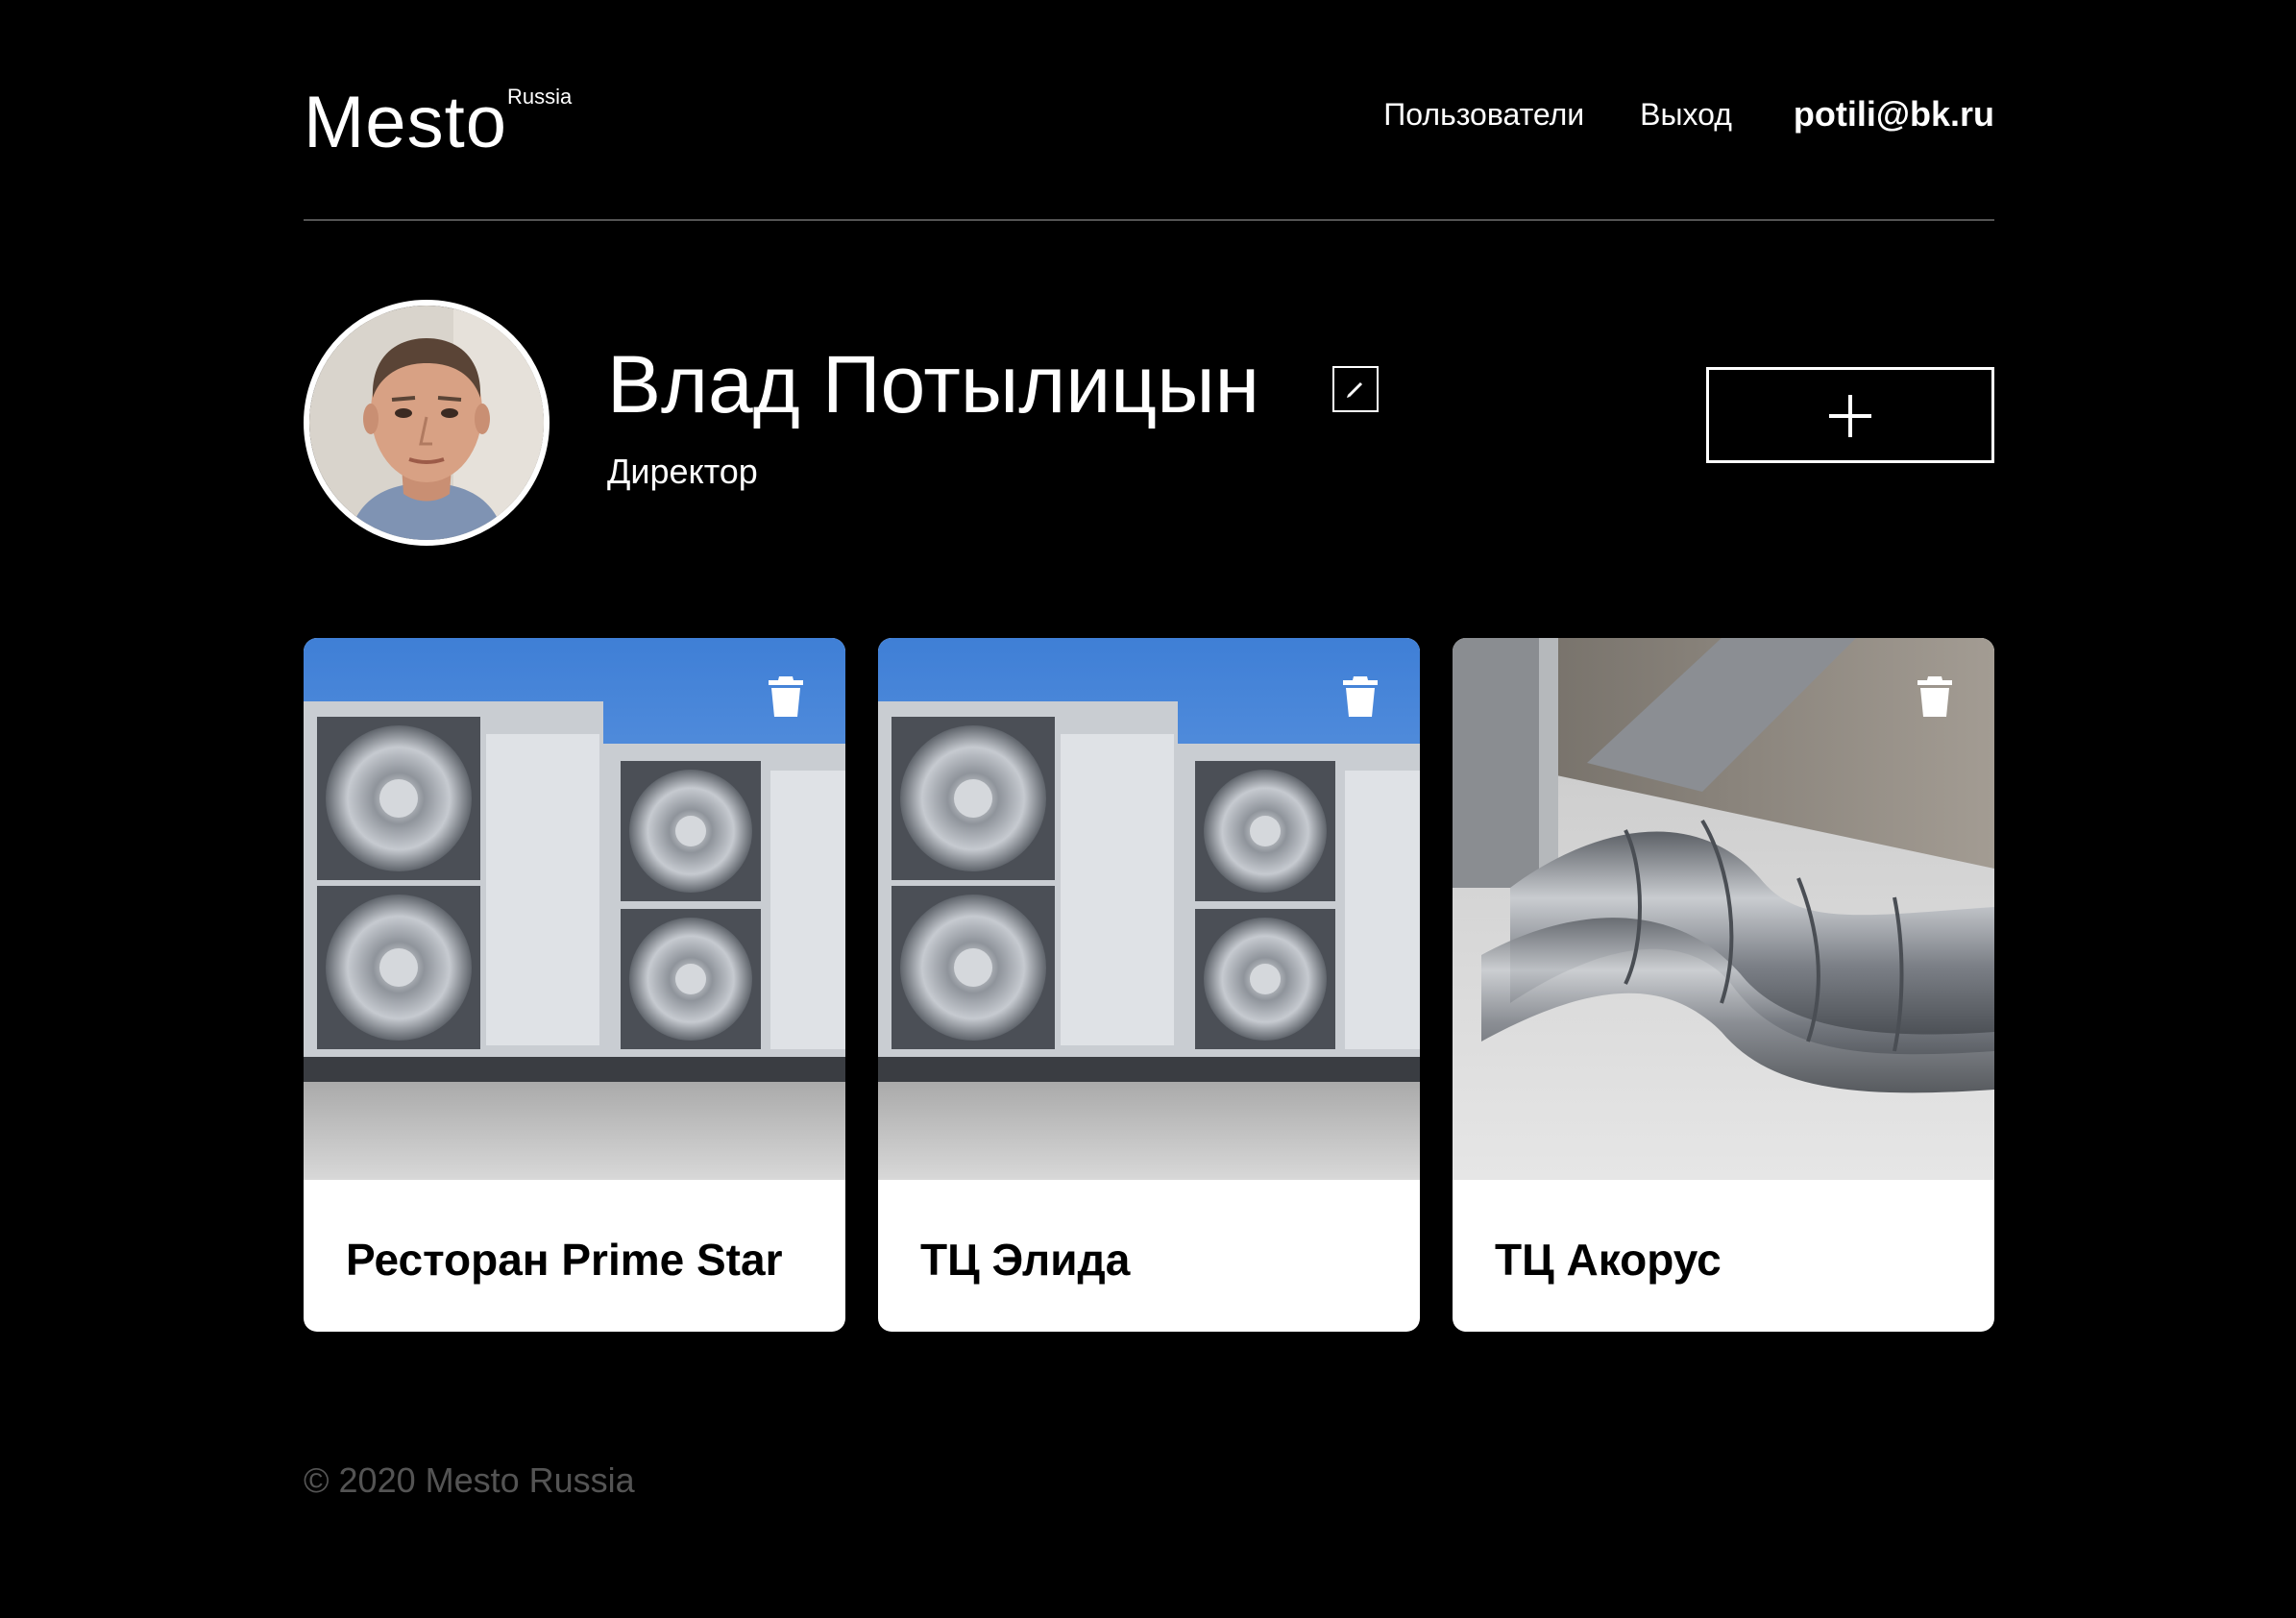  I want to click on card: ТЦ Акорус, so click(1723, 985).